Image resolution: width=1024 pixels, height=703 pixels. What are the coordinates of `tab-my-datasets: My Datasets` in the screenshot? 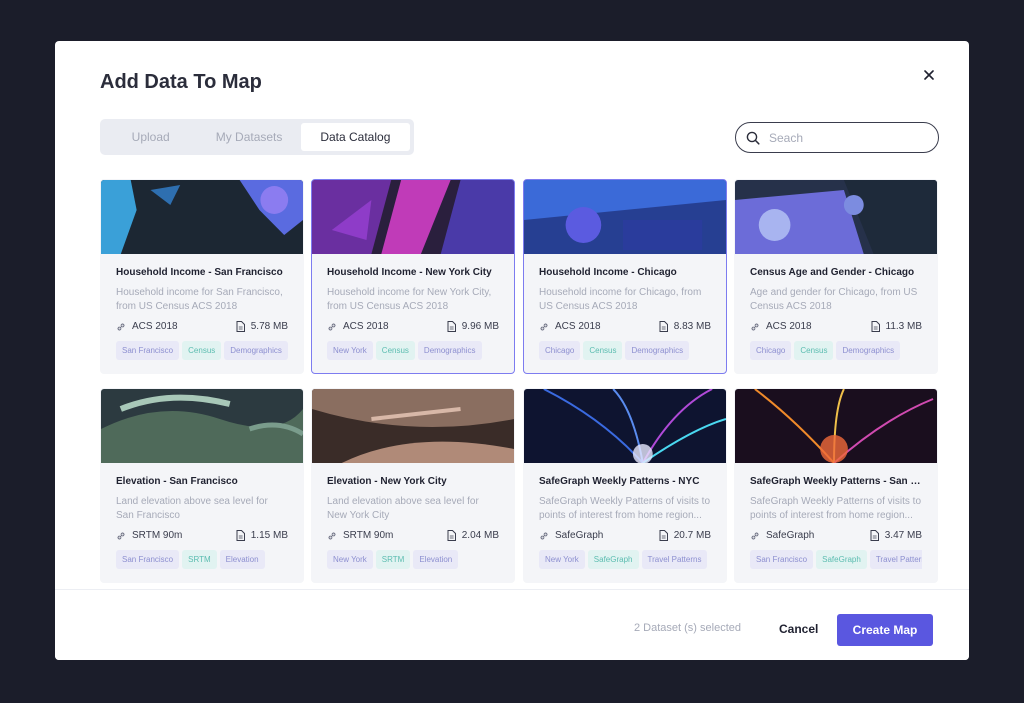 It's located at (248, 137).